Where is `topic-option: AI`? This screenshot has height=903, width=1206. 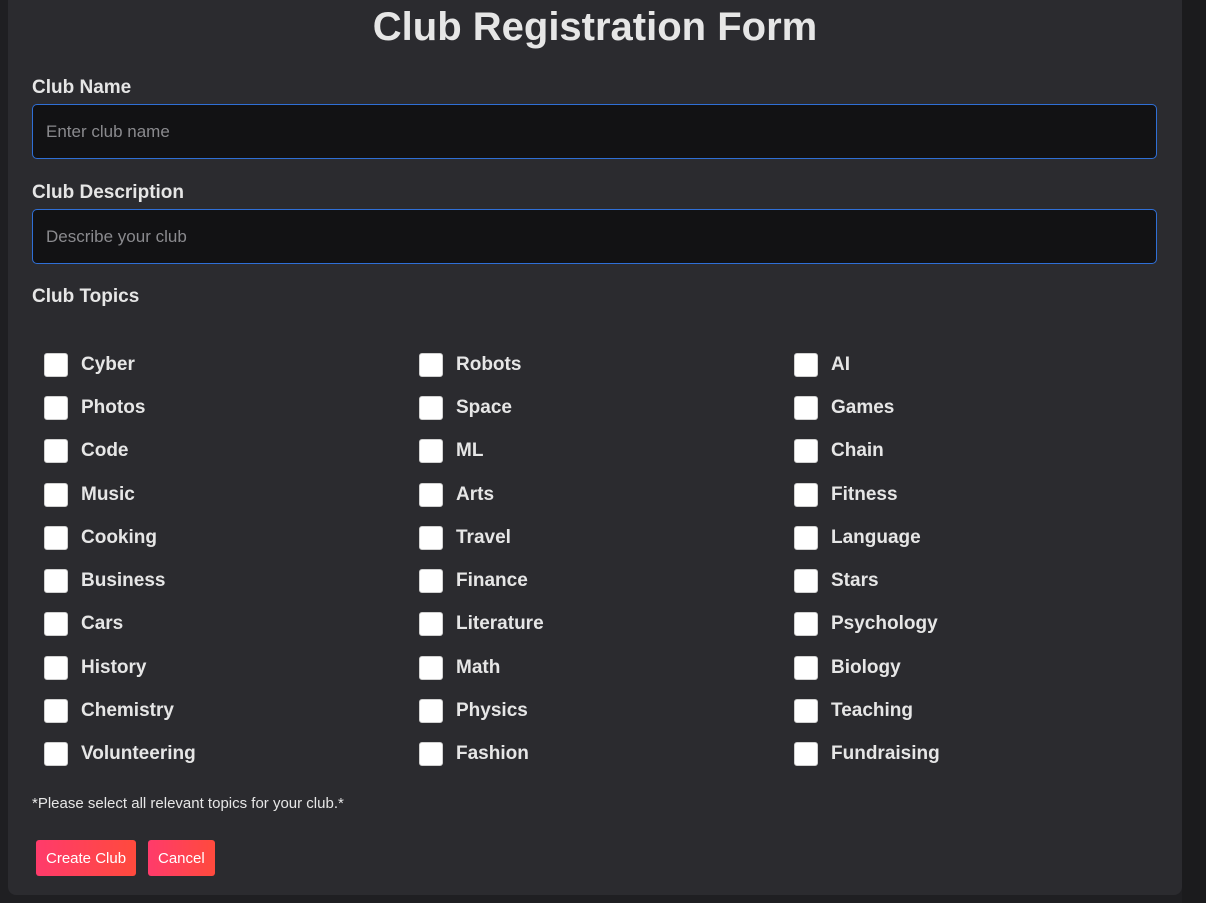
topic-option: AI is located at coordinates (981, 364).